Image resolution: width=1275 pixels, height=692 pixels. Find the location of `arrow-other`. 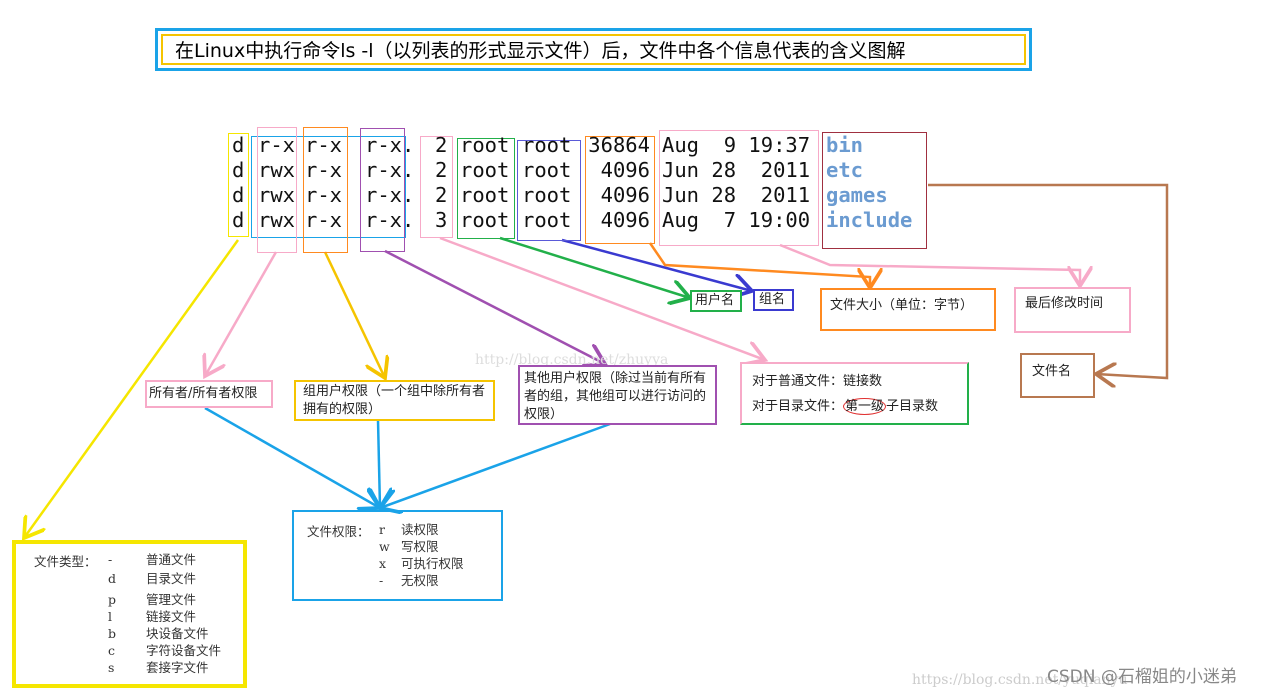

arrow-other is located at coordinates (494, 306).